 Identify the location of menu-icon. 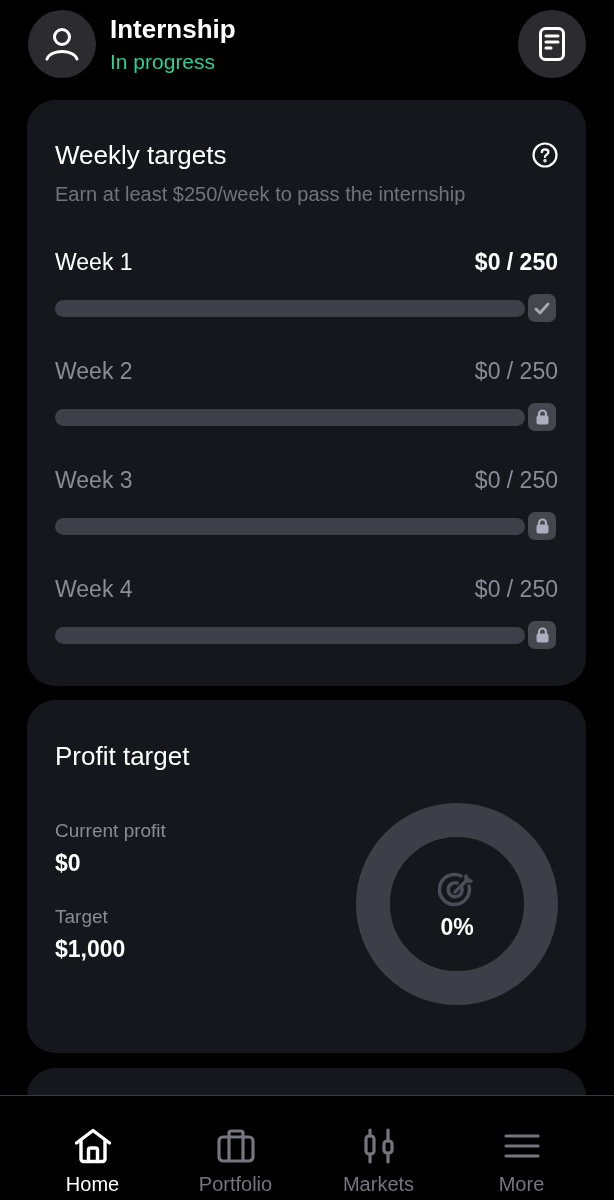
(521, 1146).